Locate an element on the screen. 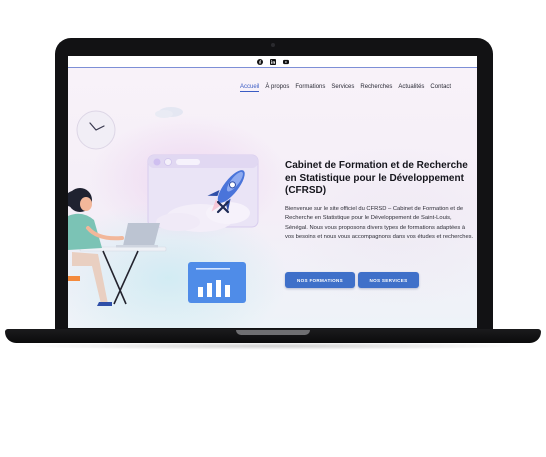 This screenshot has width=546, height=457. clock-icon is located at coordinates (96, 130).